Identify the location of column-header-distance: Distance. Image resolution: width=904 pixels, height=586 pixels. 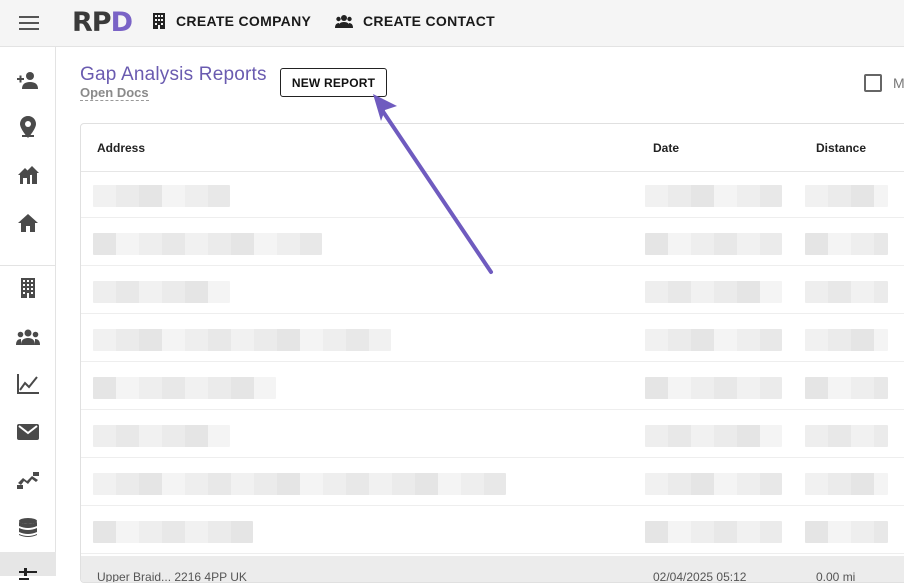
(841, 148).